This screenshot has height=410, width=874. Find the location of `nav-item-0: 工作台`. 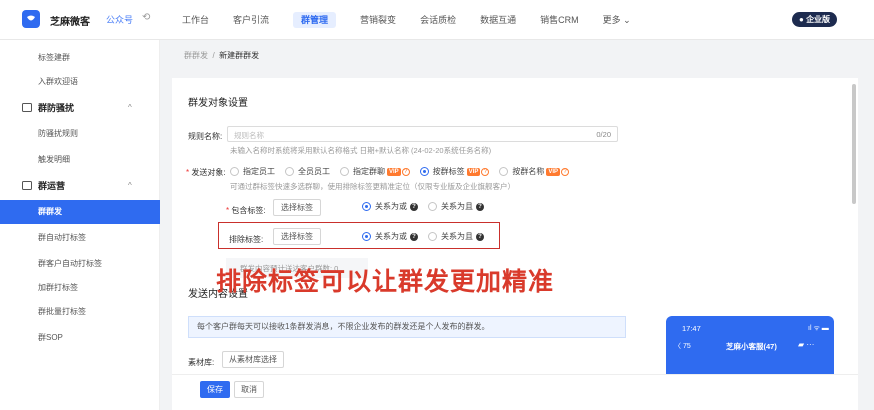

nav-item-0: 工作台 is located at coordinates (195, 20).